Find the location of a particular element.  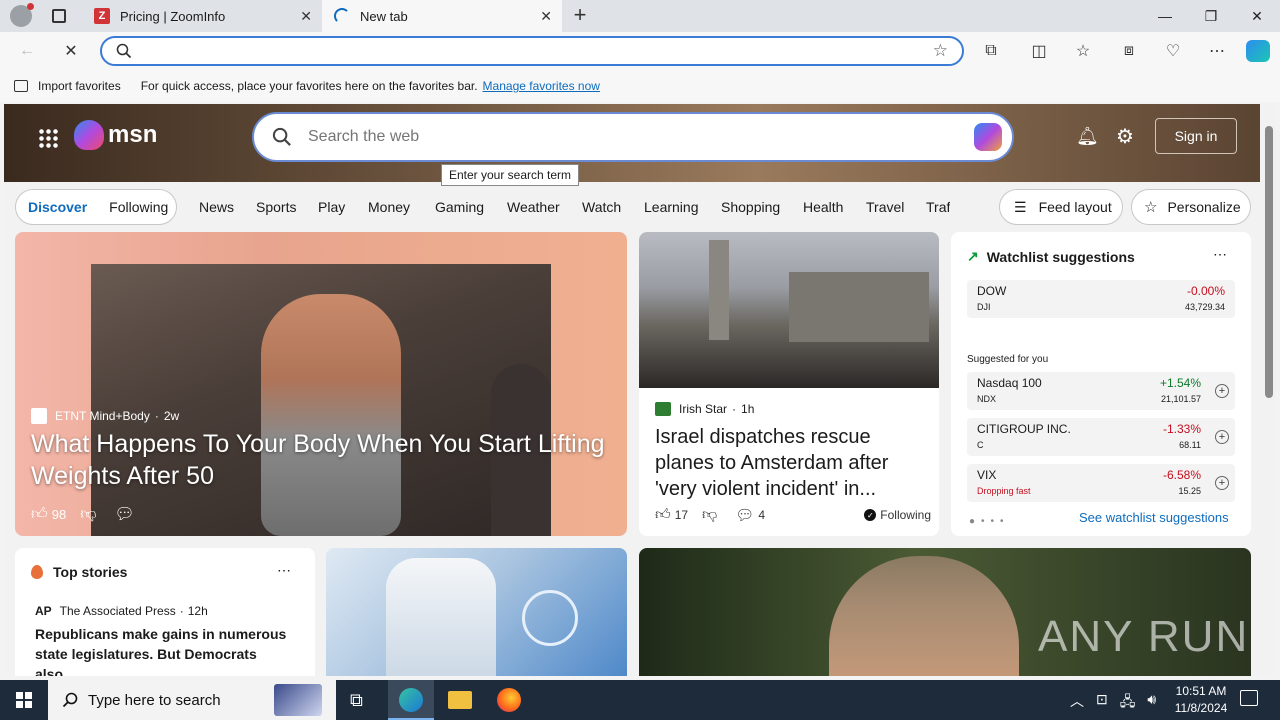

reactions-bar: 👍︎ 98 👎︎ 💬︎ is located at coordinates (83, 514).